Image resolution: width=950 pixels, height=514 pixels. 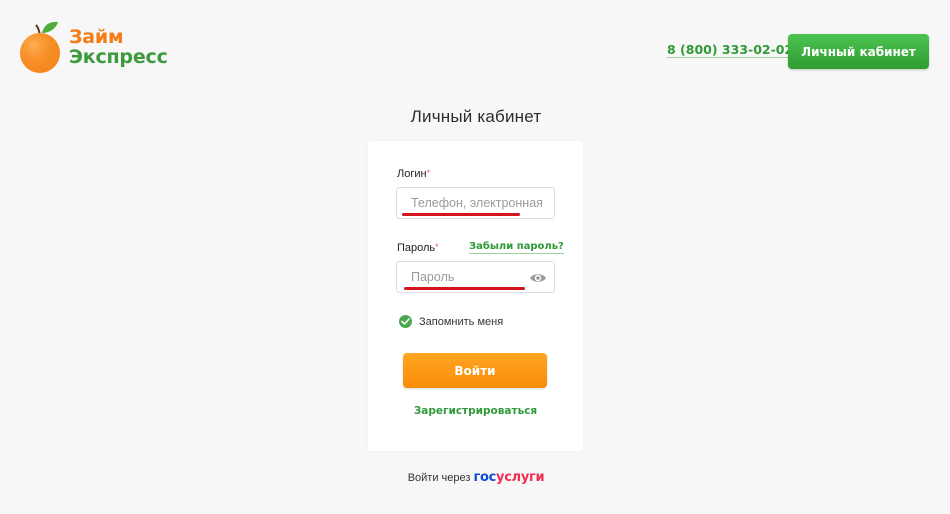 What do you see at coordinates (538, 277) in the screenshot?
I see `eye-icon` at bounding box center [538, 277].